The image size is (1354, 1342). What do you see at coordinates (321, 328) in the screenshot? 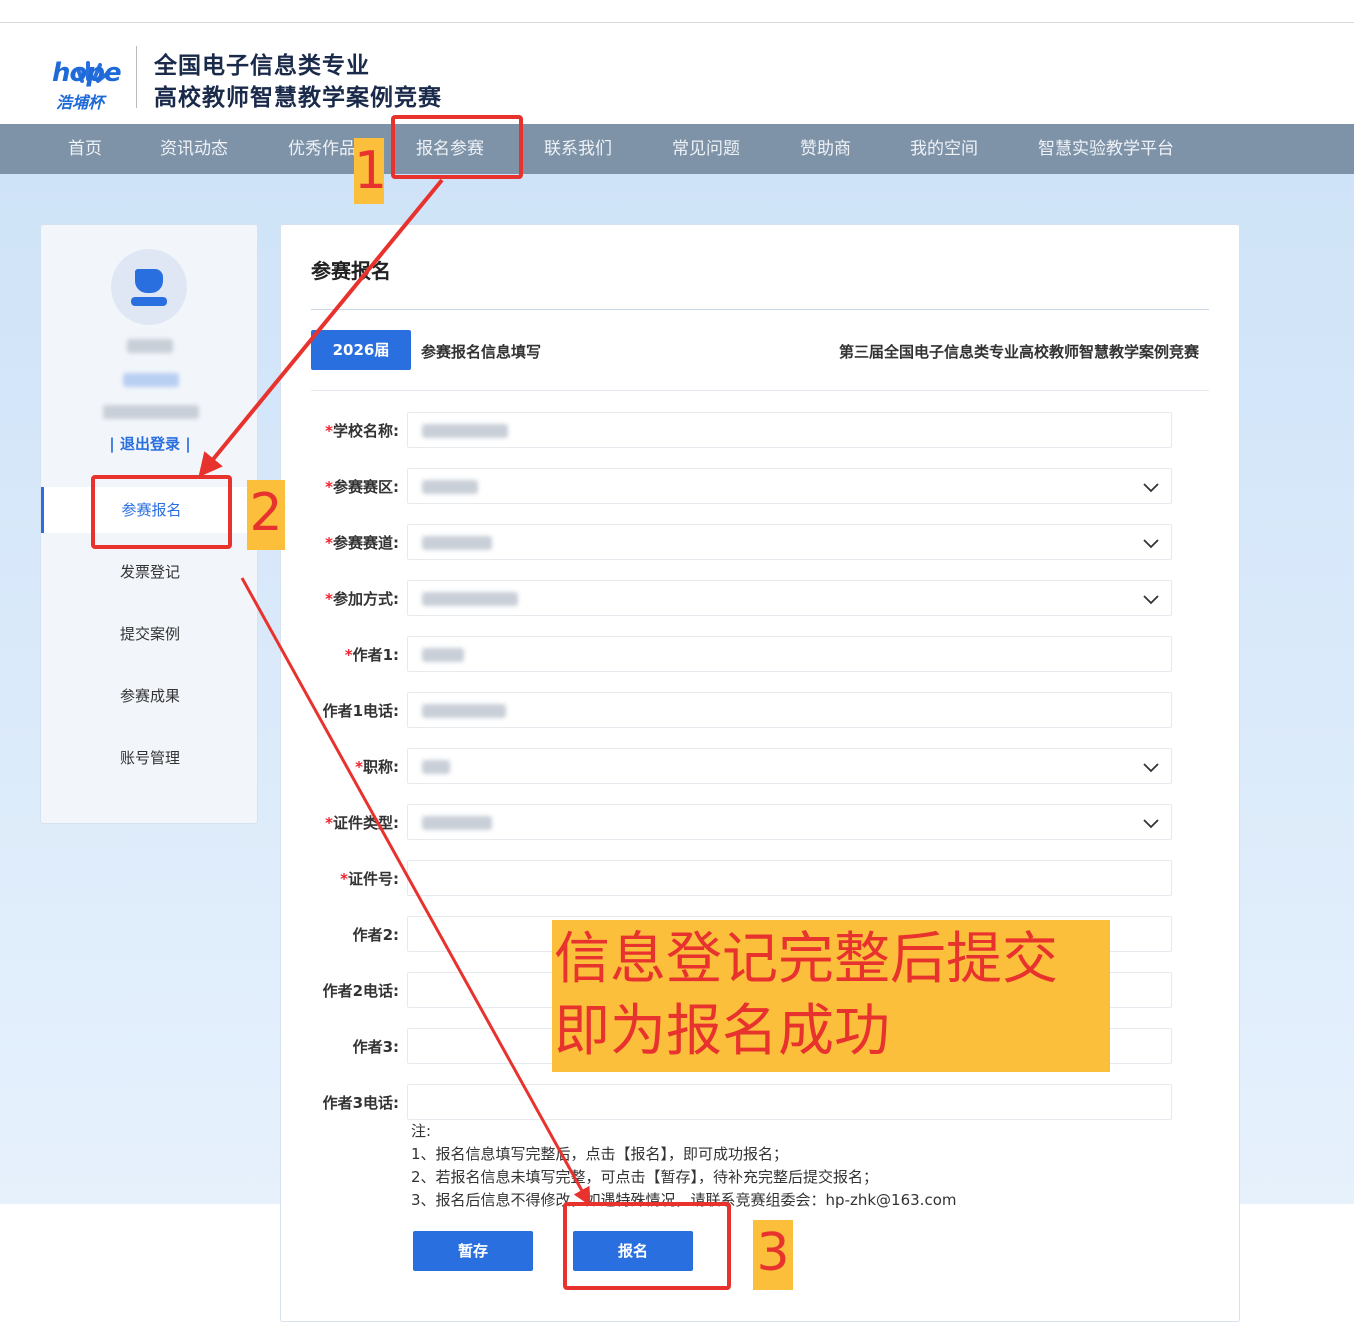
I see `arrow-nav-to-sidebar` at bounding box center [321, 328].